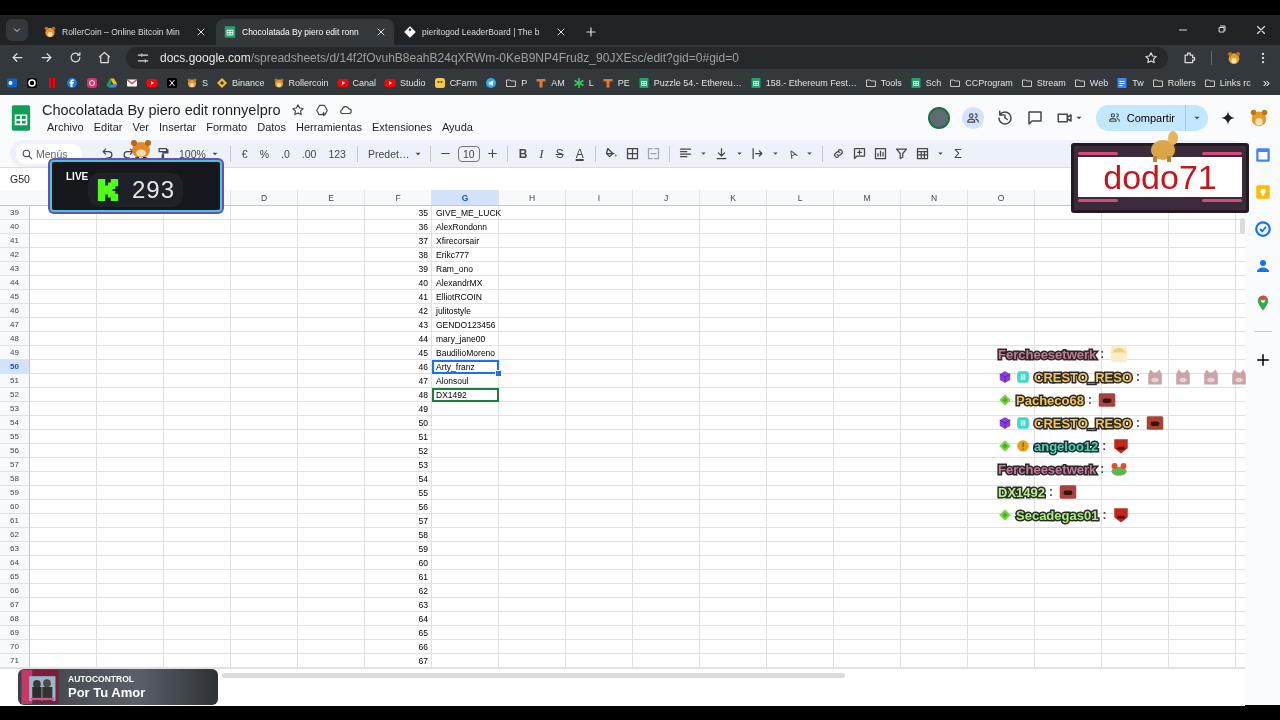  I want to click on menu-item: Archivo, so click(65, 126).